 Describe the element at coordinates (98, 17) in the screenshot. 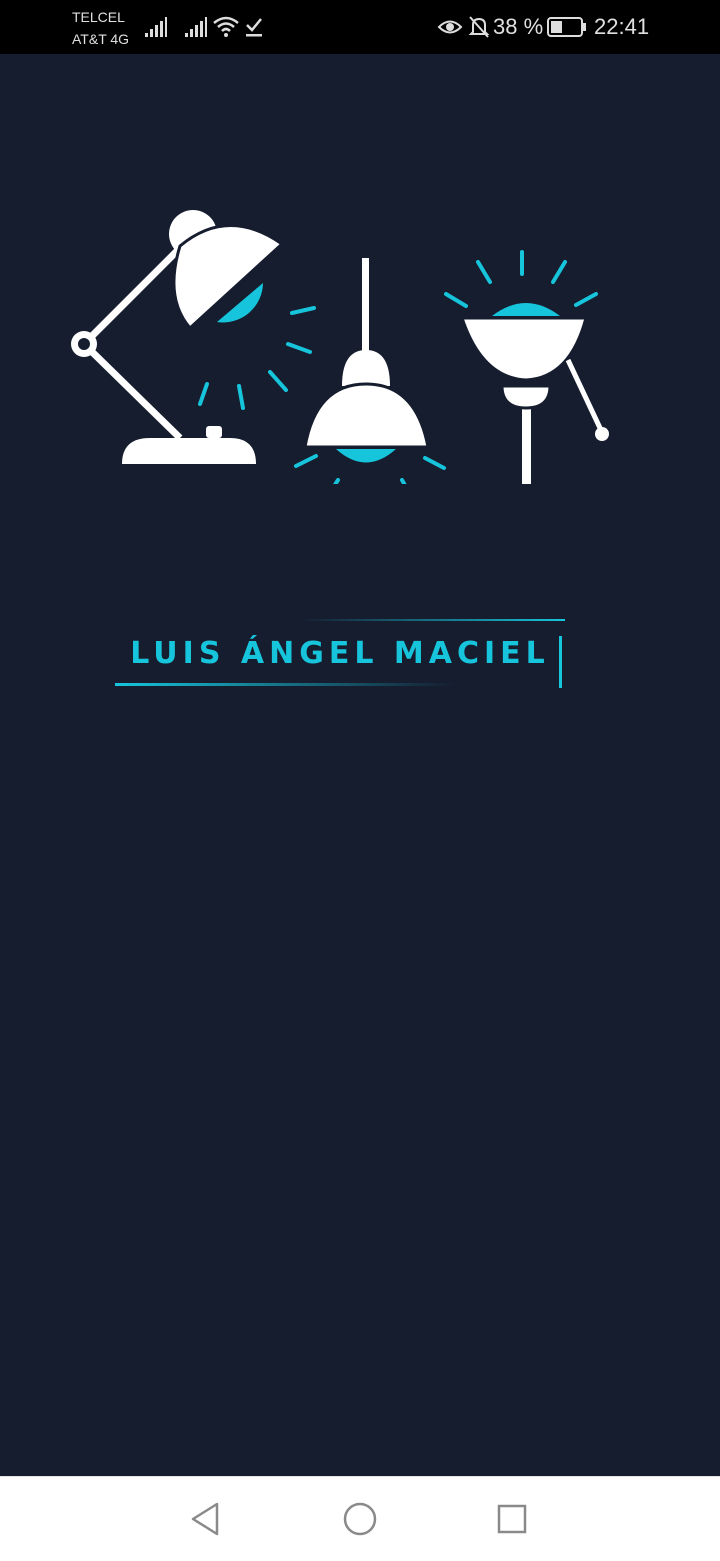

I see `carrier-name-primary: TELCEL` at that location.